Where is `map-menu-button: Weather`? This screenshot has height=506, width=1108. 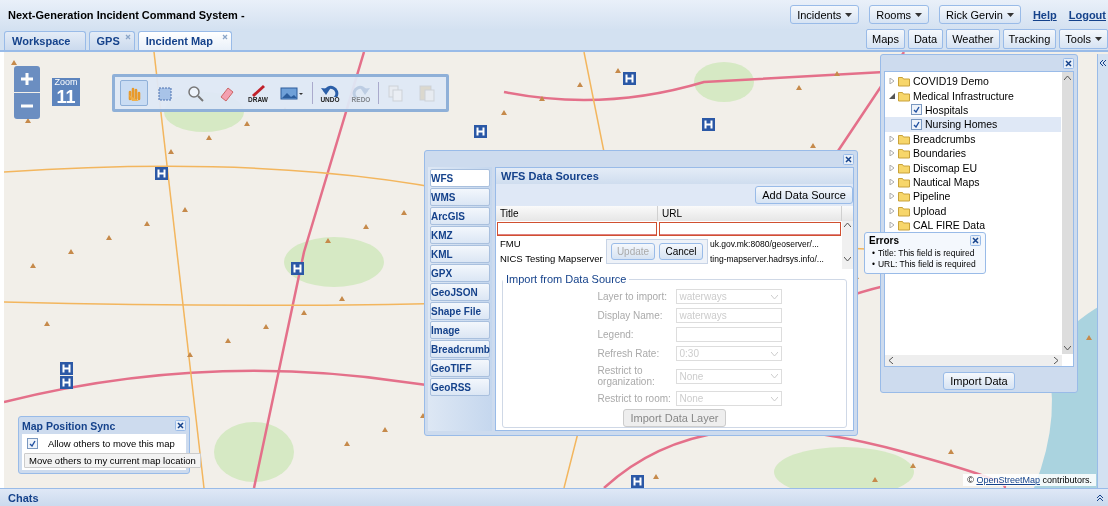
map-menu-button: Weather is located at coordinates (973, 39).